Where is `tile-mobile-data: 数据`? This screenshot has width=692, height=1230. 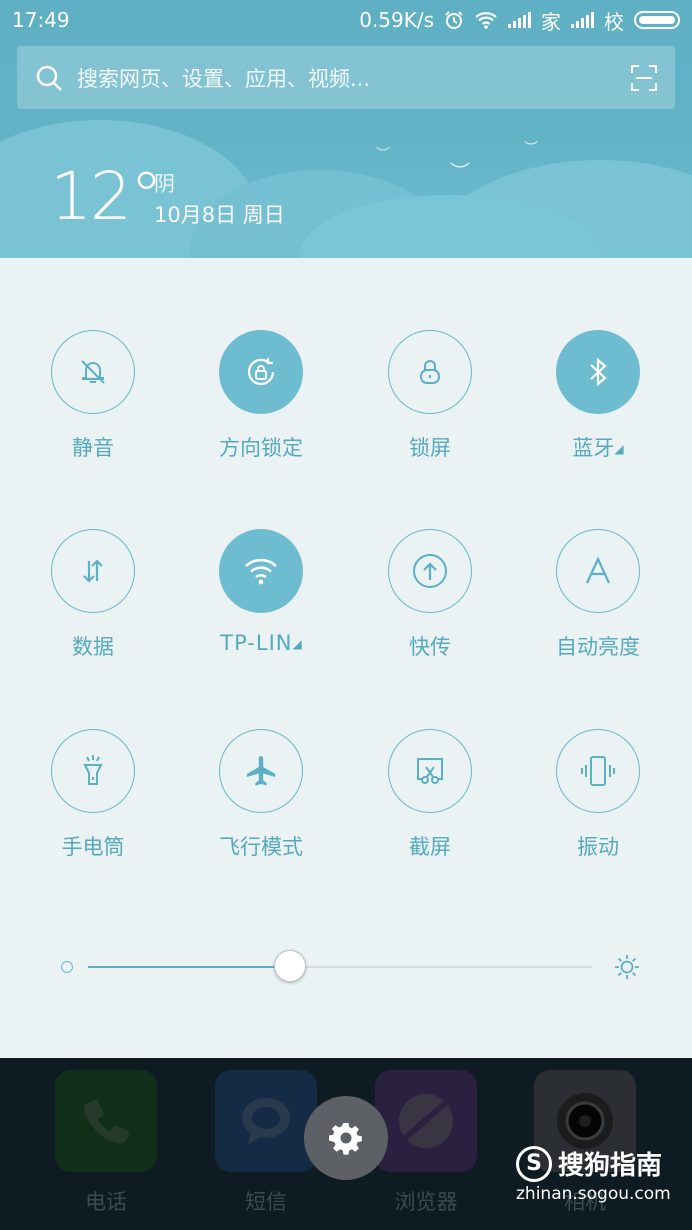 tile-mobile-data: 数据 is located at coordinates (93, 595).